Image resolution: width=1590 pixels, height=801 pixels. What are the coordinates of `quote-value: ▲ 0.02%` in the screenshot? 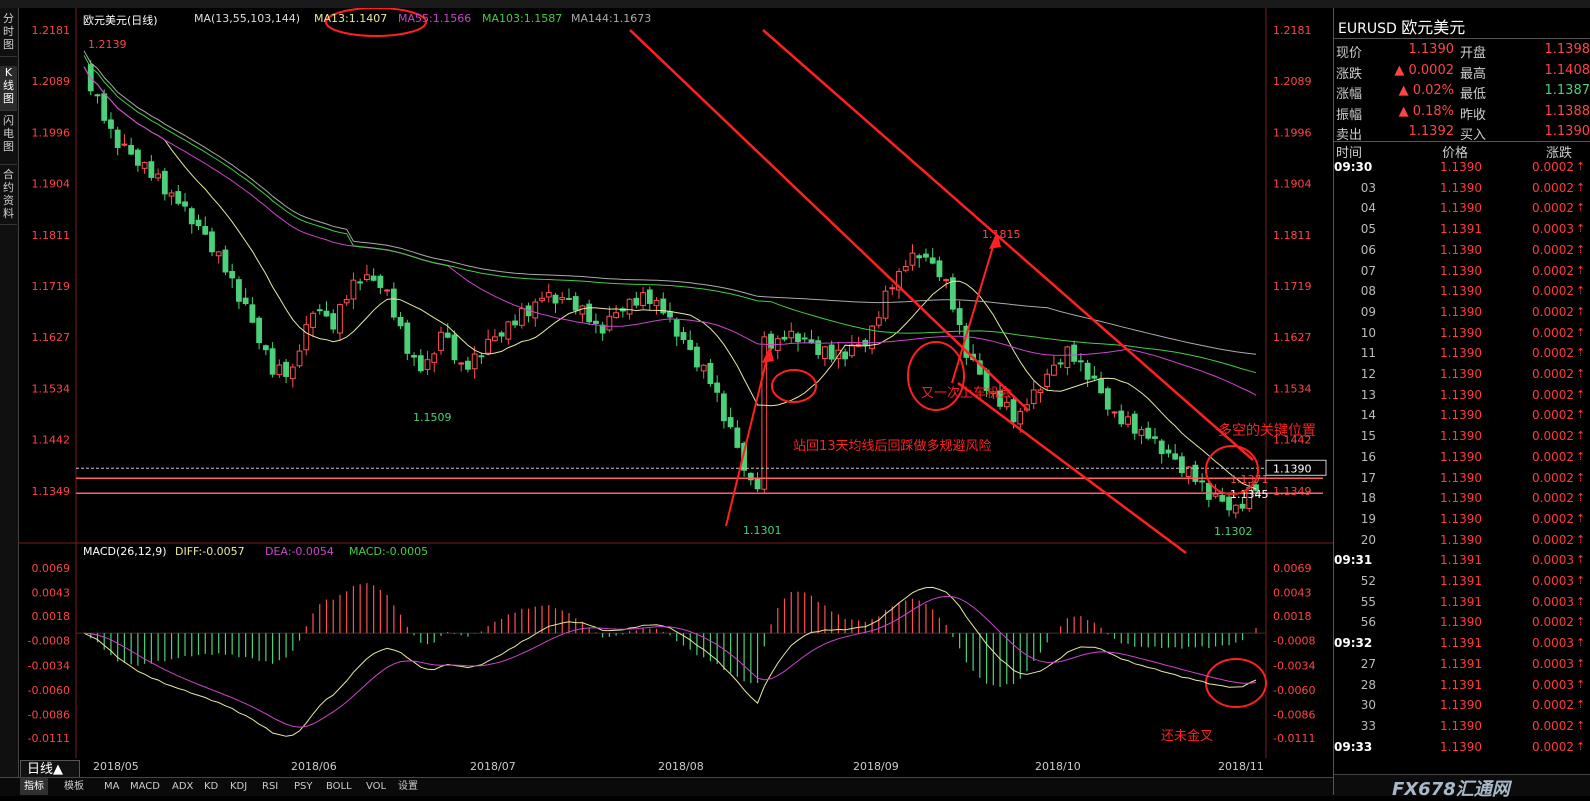 It's located at (1426, 90).